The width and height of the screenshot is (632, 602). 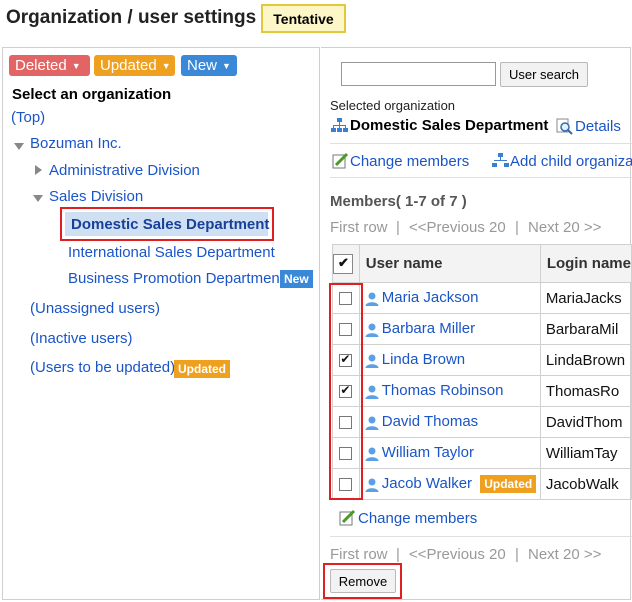 I want to click on new-filter-button: New ▼, so click(x=209, y=65).